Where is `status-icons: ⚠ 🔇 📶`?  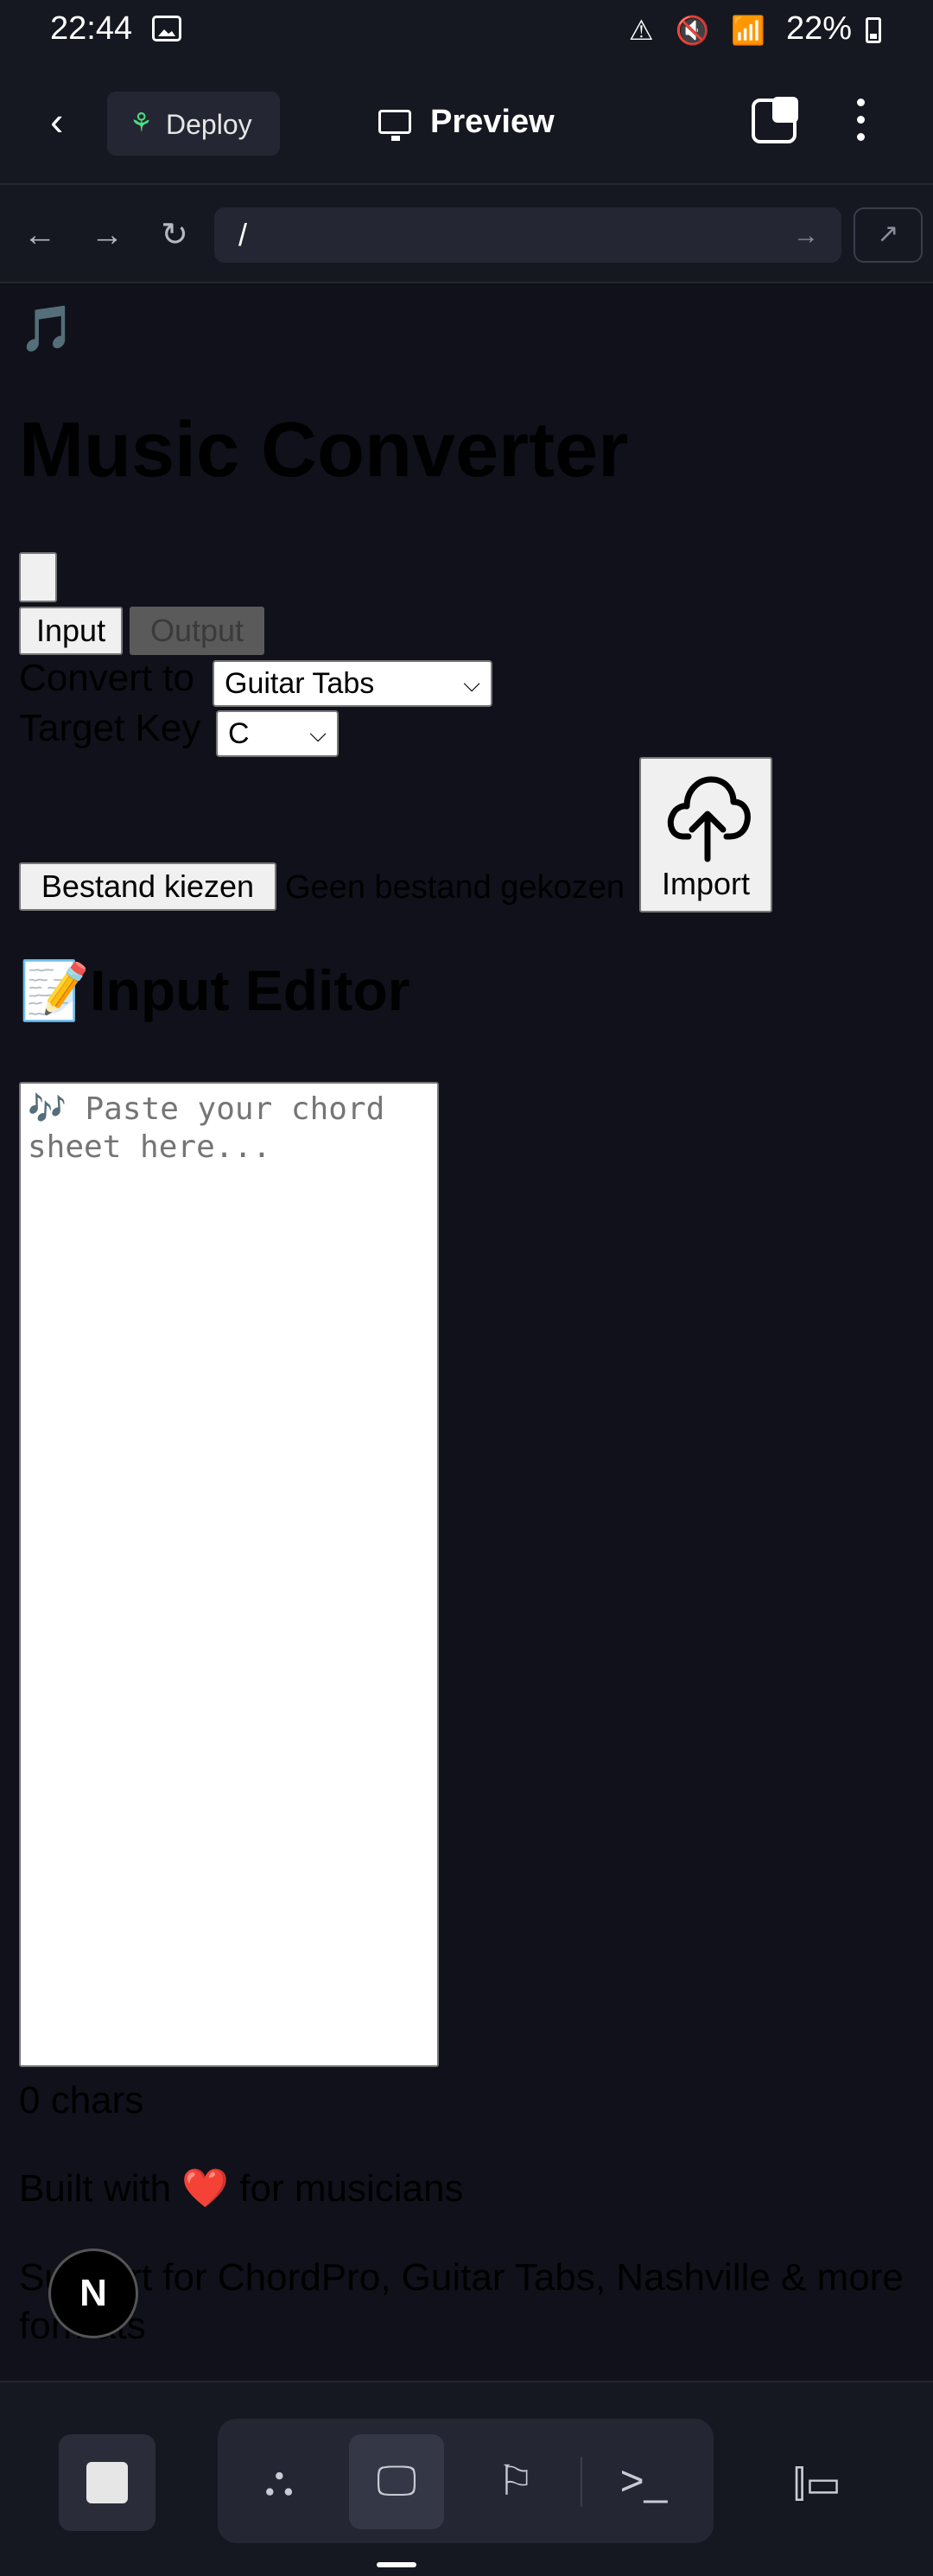 status-icons: ⚠ 🔇 📶 is located at coordinates (701, 30).